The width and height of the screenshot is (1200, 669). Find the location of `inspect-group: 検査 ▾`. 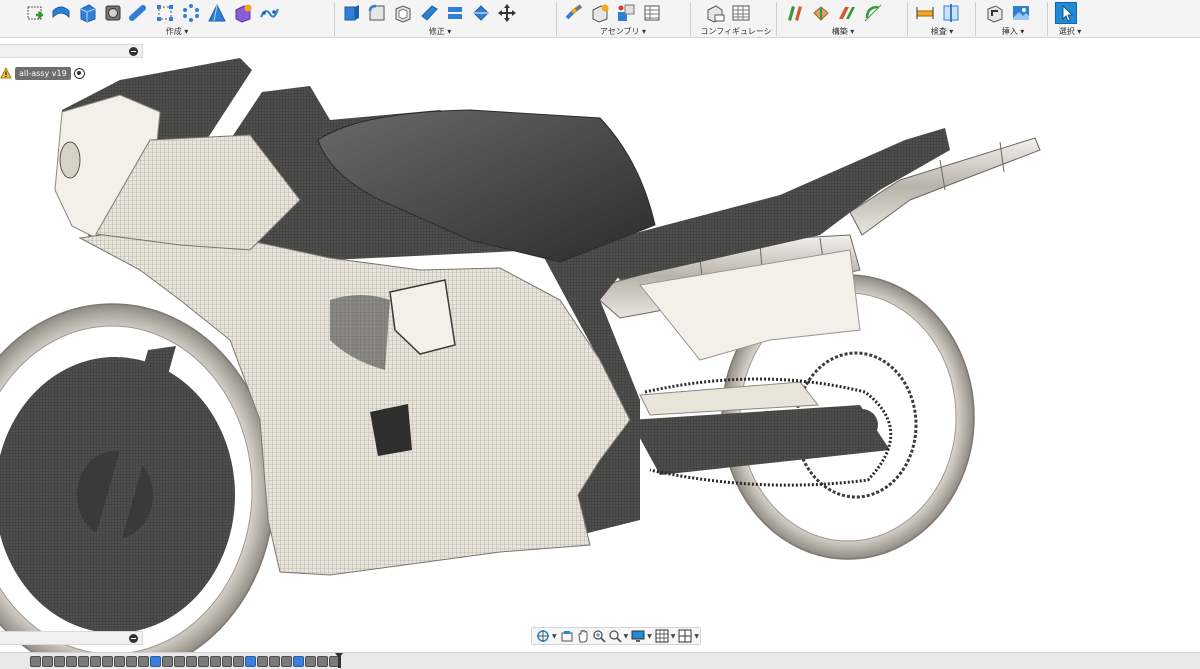

inspect-group: 検査 ▾ is located at coordinates (942, 19).